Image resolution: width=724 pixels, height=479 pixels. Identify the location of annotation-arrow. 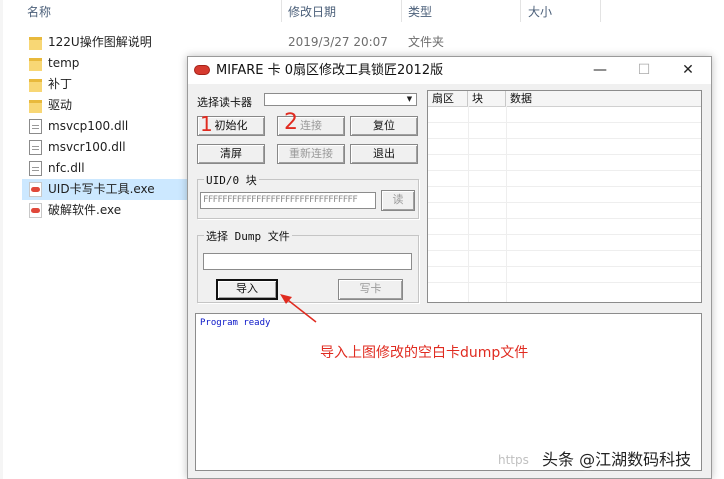
(298, 308).